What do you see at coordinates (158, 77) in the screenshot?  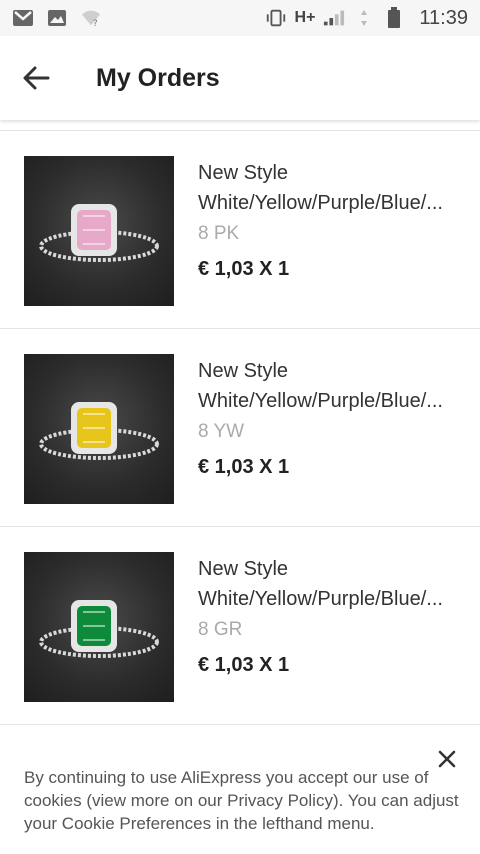 I see `page-title: My Orders` at bounding box center [158, 77].